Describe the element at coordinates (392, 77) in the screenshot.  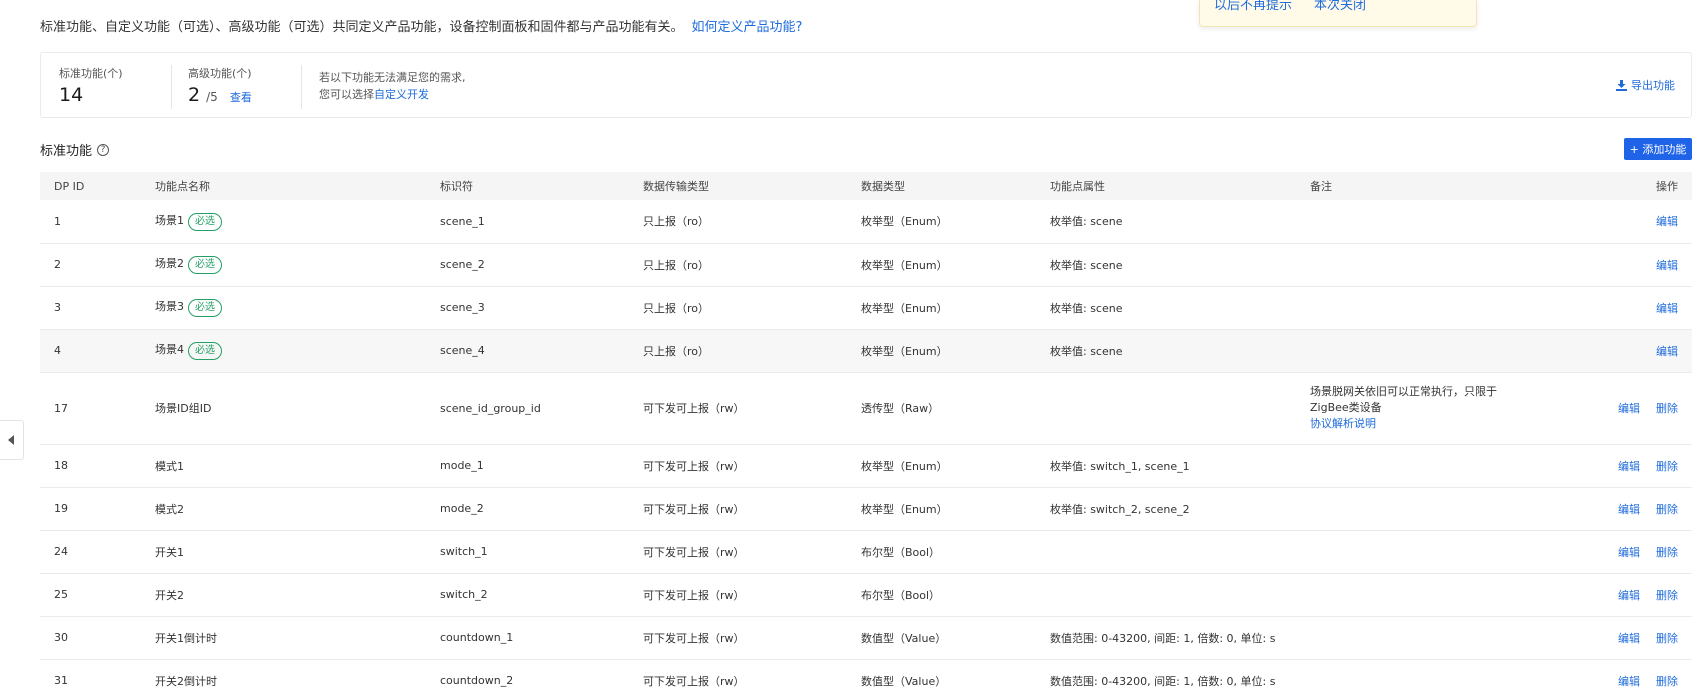
I see `note-line1: 若以下功能无法满足您的需求,` at that location.